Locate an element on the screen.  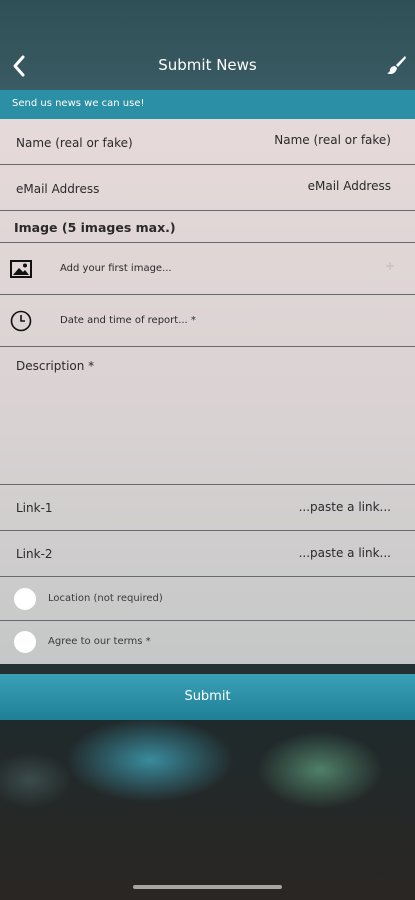
email-label: eMail Address is located at coordinates (58, 189).